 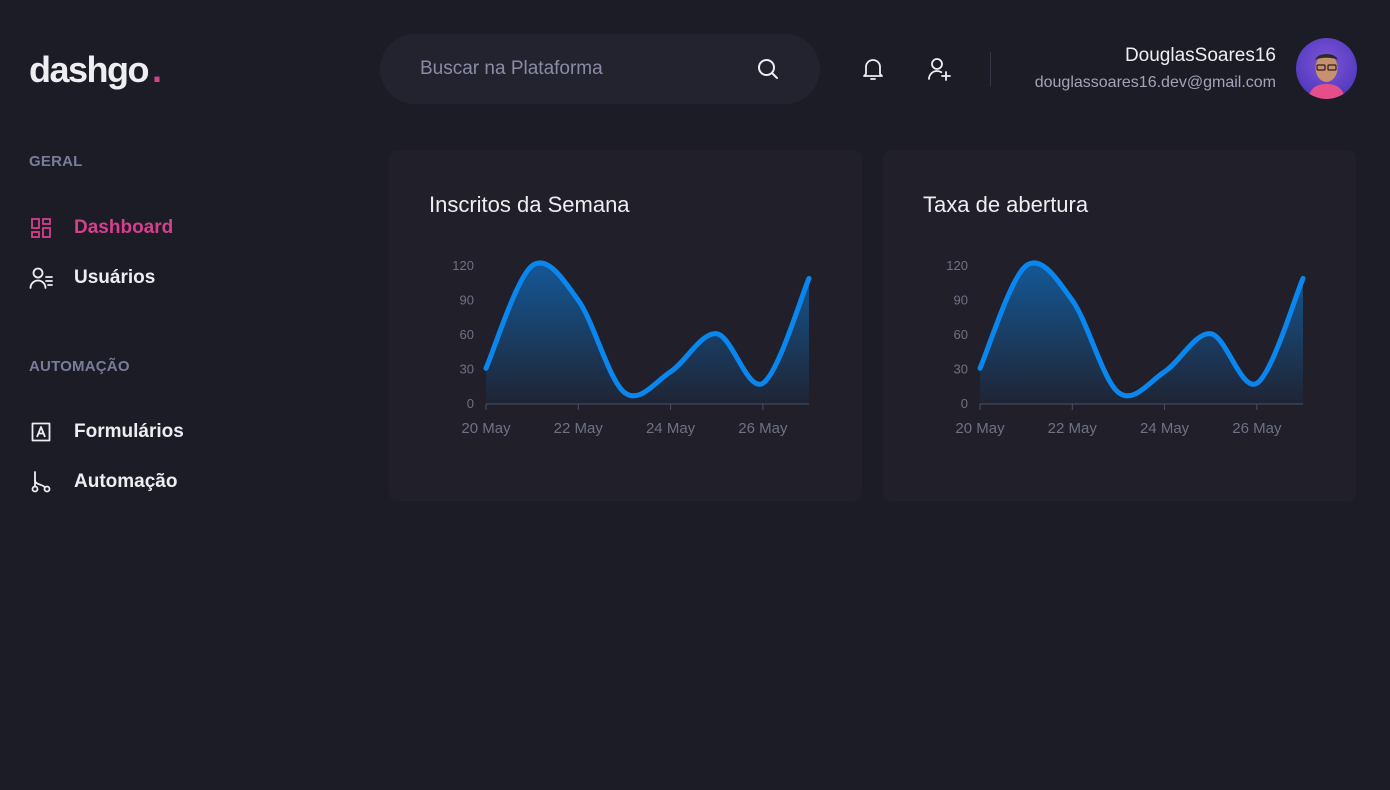 I want to click on sidebar-section-title: AUTOMAÇÃO, so click(x=79, y=366).